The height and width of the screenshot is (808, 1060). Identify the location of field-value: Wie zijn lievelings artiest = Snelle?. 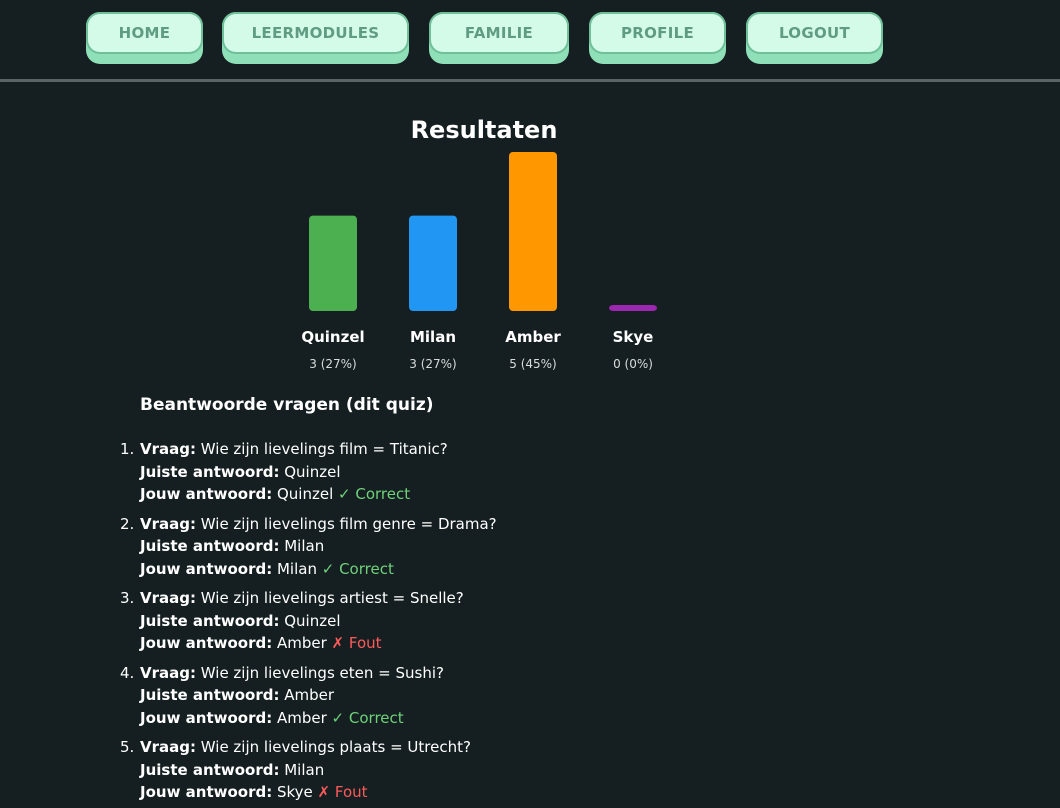
(330, 598).